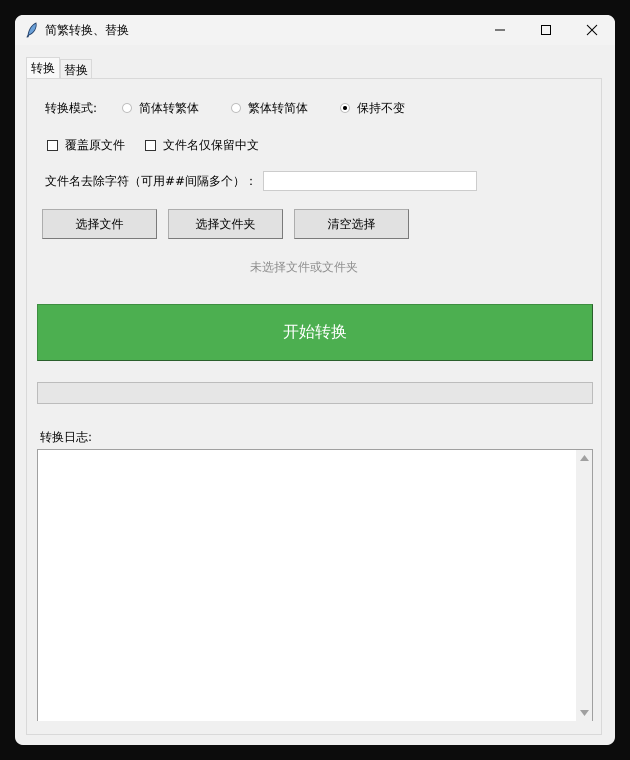 Image resolution: width=630 pixels, height=760 pixels. What do you see at coordinates (32, 30) in the screenshot?
I see `feather-icon` at bounding box center [32, 30].